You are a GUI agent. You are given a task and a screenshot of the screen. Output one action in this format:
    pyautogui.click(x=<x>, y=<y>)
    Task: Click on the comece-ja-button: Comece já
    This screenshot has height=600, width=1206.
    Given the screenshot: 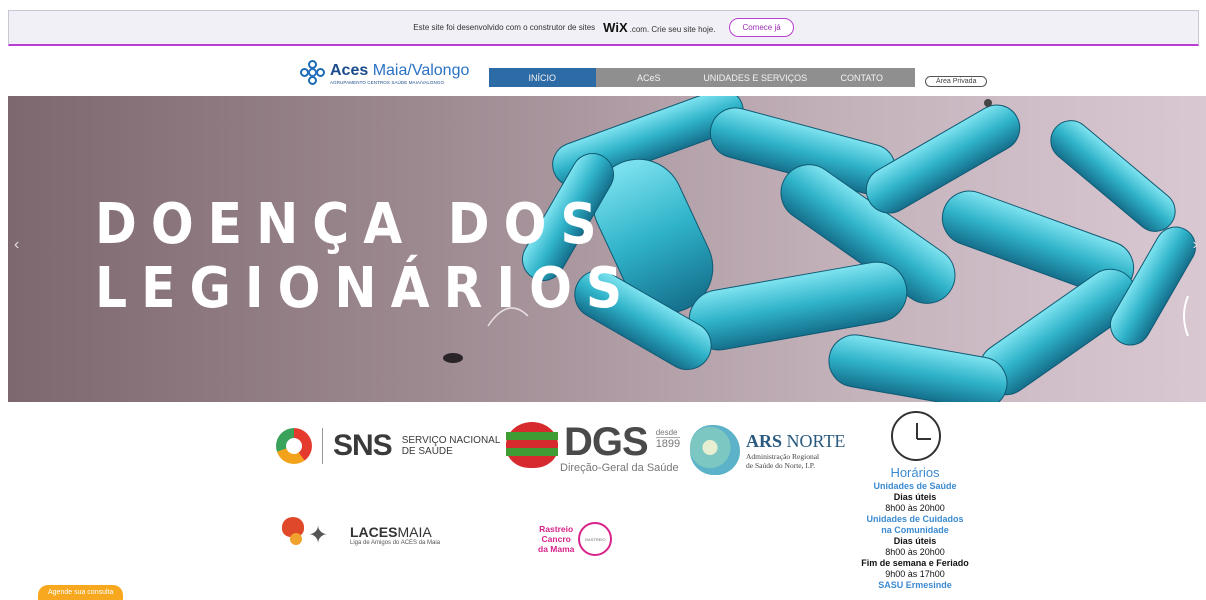 What is the action you would take?
    pyautogui.click(x=761, y=27)
    